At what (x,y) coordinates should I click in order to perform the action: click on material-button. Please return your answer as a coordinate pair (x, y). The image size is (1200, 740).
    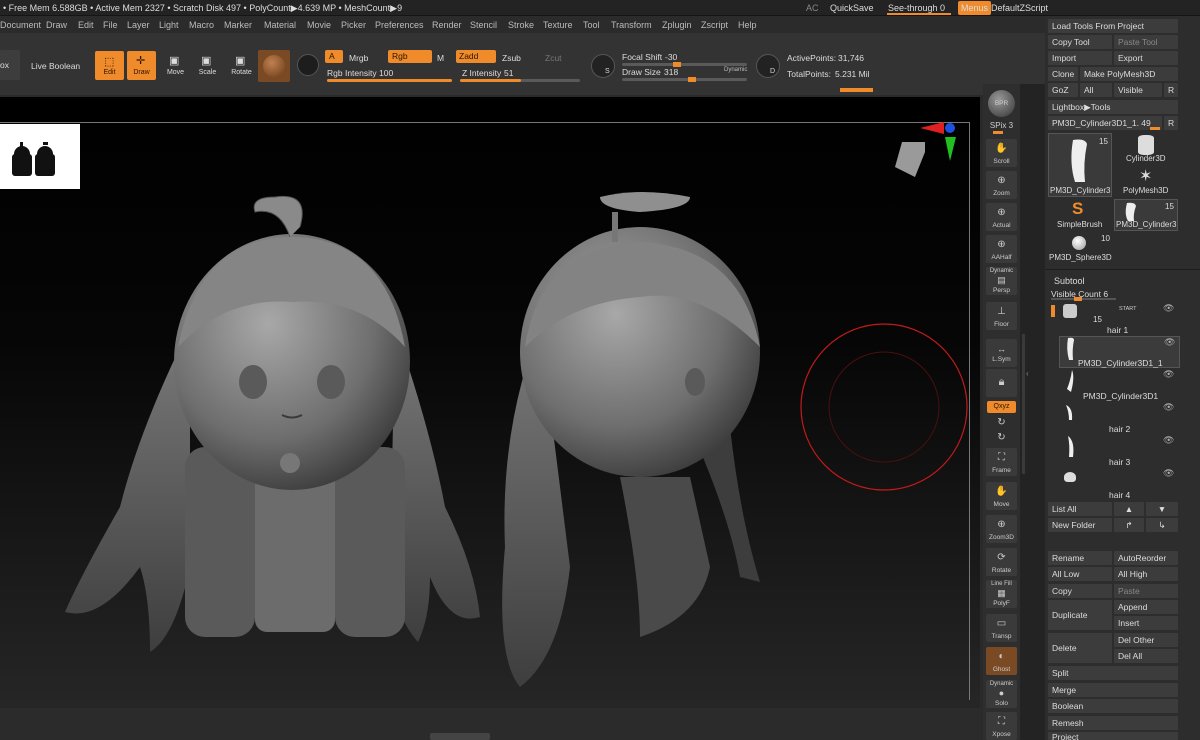
    Looking at the image, I should click on (274, 66).